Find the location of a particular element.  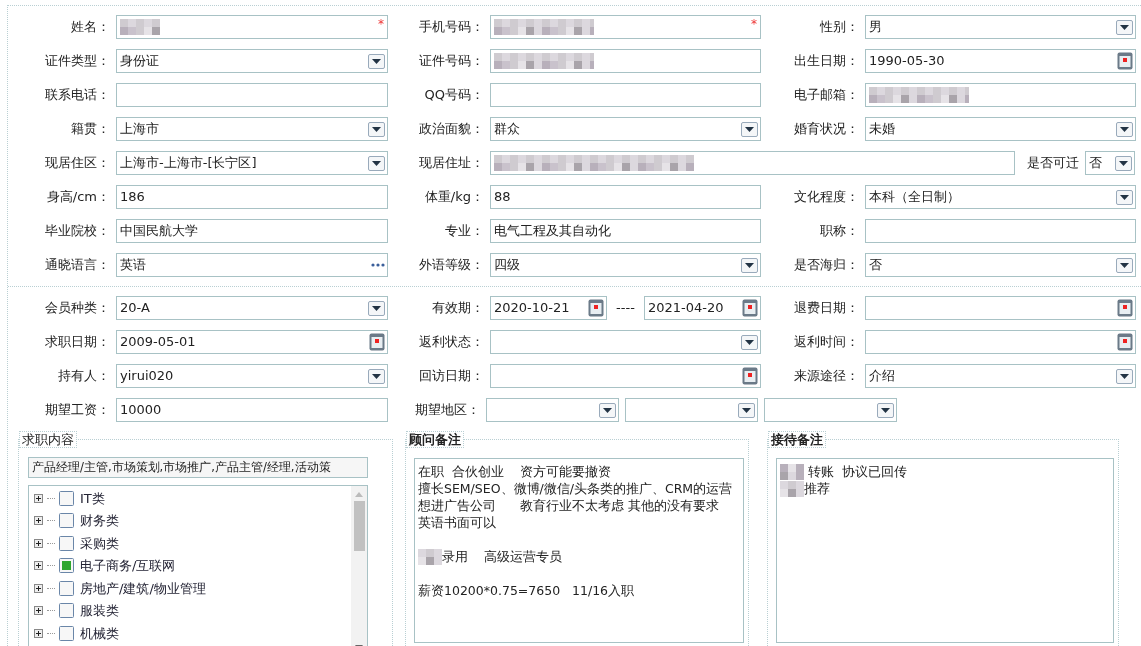

tree-item-label: 机械类 is located at coordinates (99, 633).